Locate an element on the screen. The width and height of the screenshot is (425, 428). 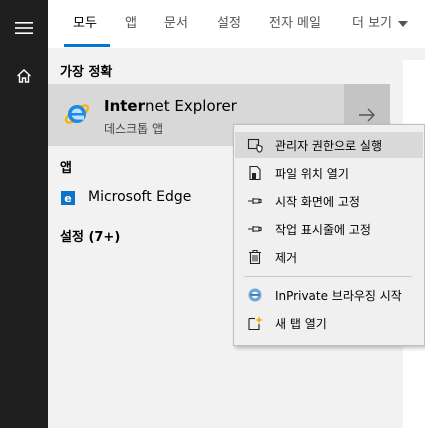
microsoft-edge-icon: e is located at coordinates (68, 198).